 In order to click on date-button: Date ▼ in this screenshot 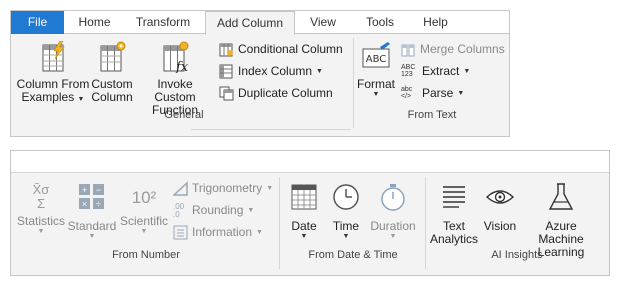, I will do `click(304, 210)`.